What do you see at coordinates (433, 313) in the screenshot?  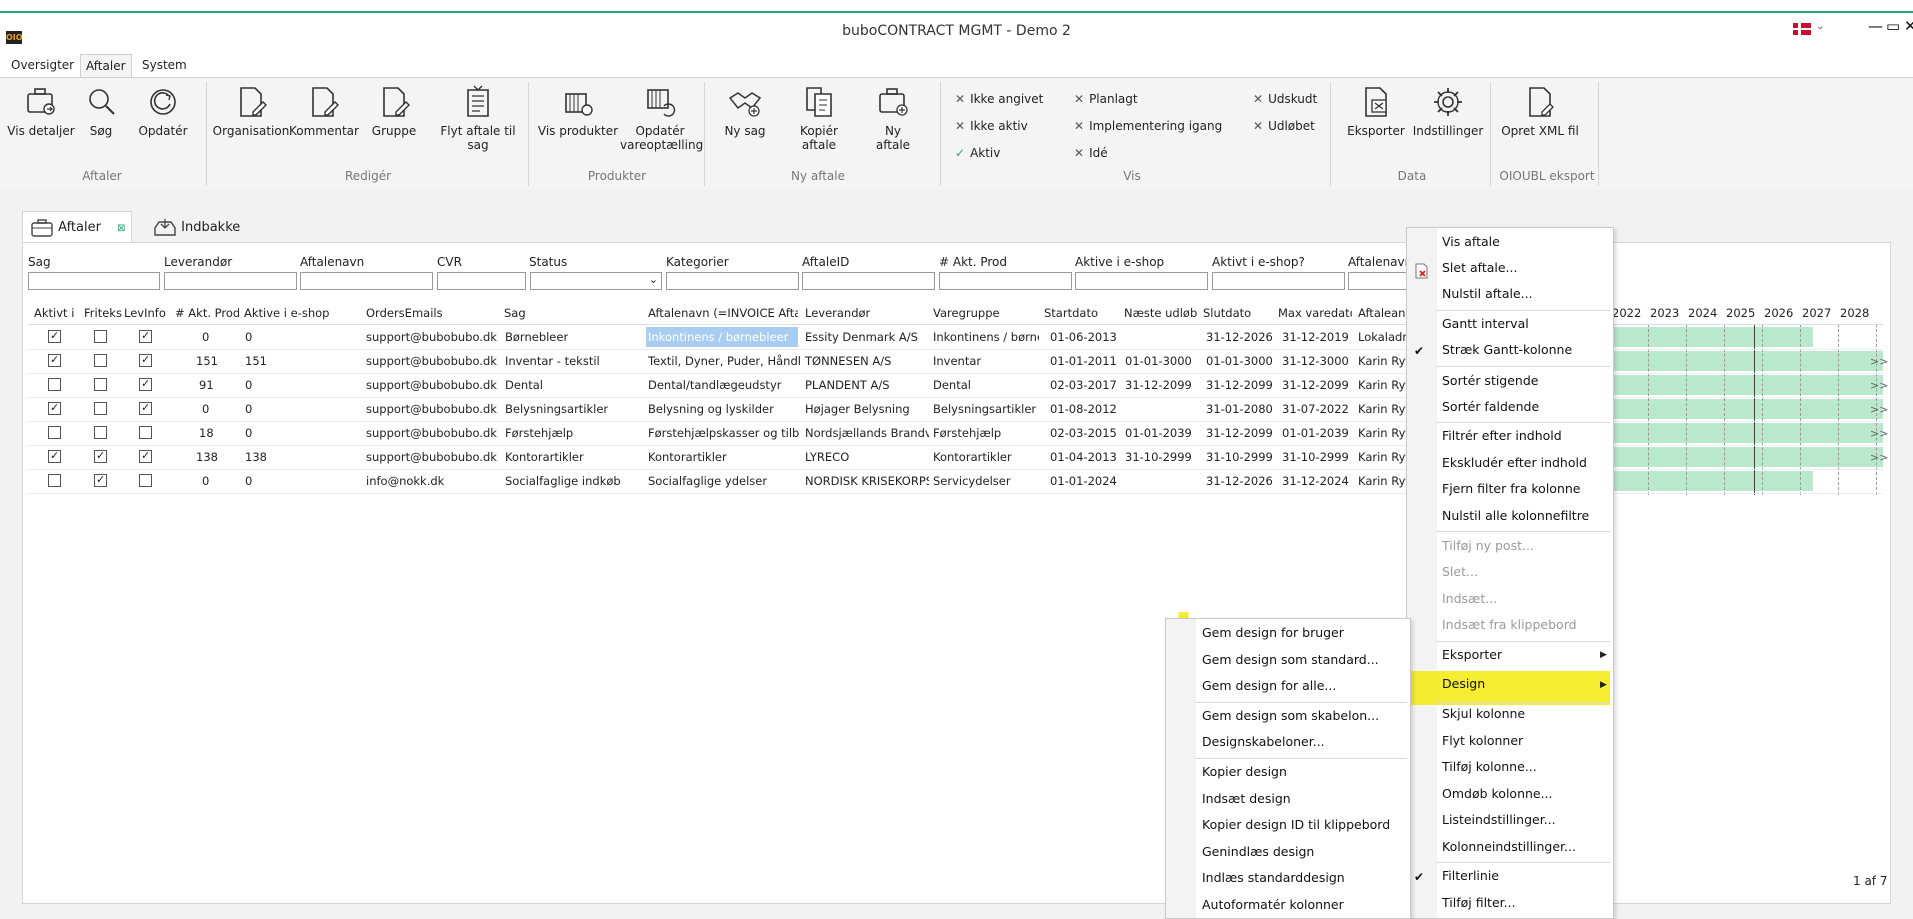 I see `col-header-ordersemails: OrdersEmails` at bounding box center [433, 313].